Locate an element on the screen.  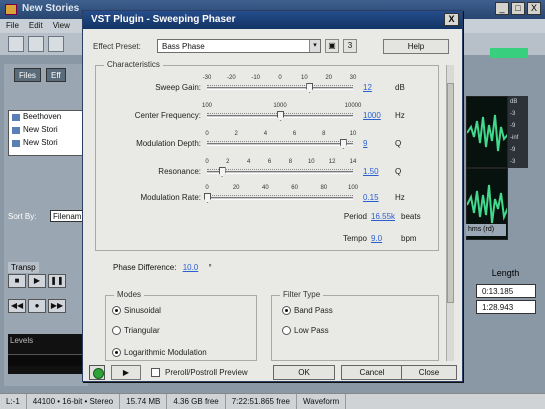
phase-label: Phase Difference: is located at coordinates (145, 267).